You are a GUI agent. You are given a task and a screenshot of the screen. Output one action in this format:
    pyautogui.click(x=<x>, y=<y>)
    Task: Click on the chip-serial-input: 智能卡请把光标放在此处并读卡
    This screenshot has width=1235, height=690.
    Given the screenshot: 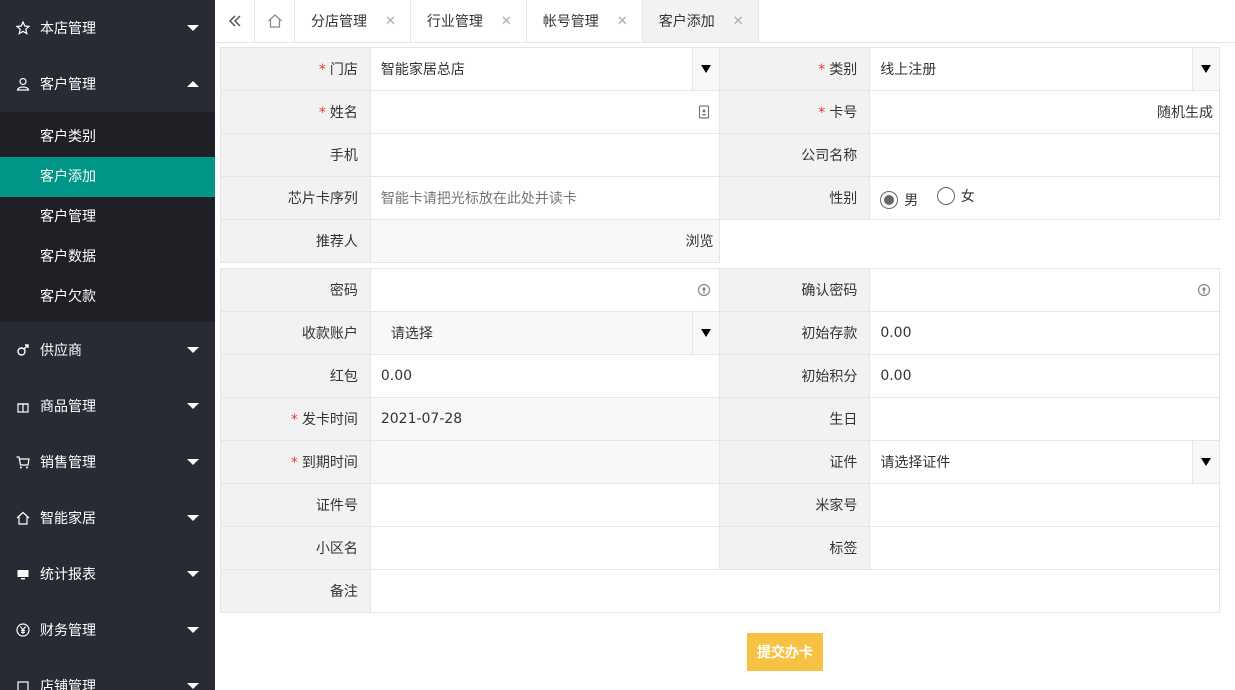 What is the action you would take?
    pyautogui.click(x=545, y=198)
    